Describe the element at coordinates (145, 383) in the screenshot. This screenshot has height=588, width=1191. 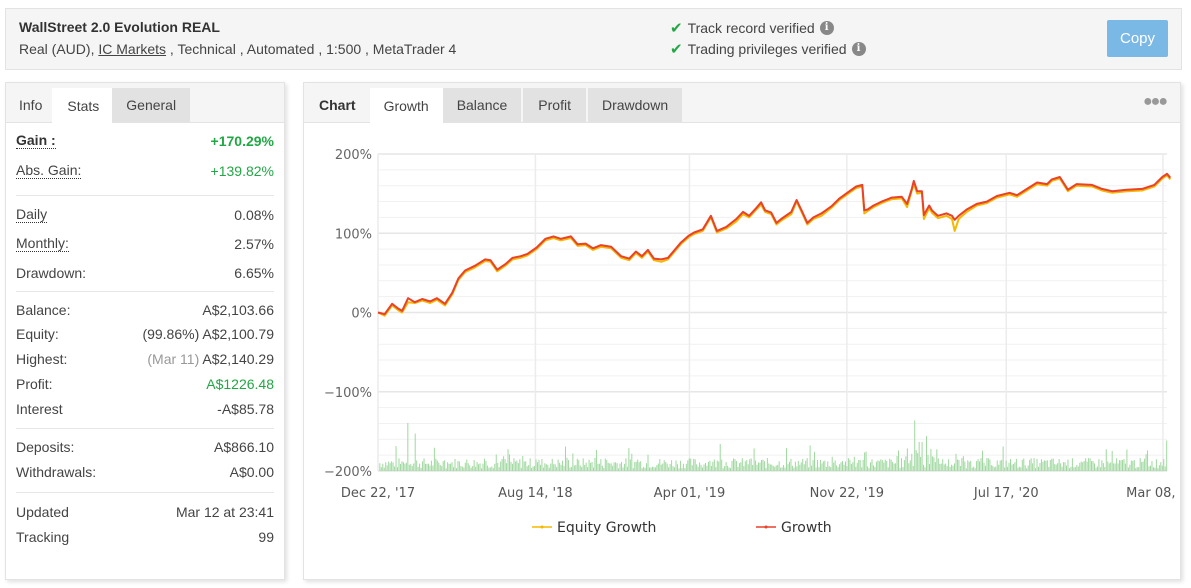
I see `stat-profit: Profit: A$1226.48` at that location.